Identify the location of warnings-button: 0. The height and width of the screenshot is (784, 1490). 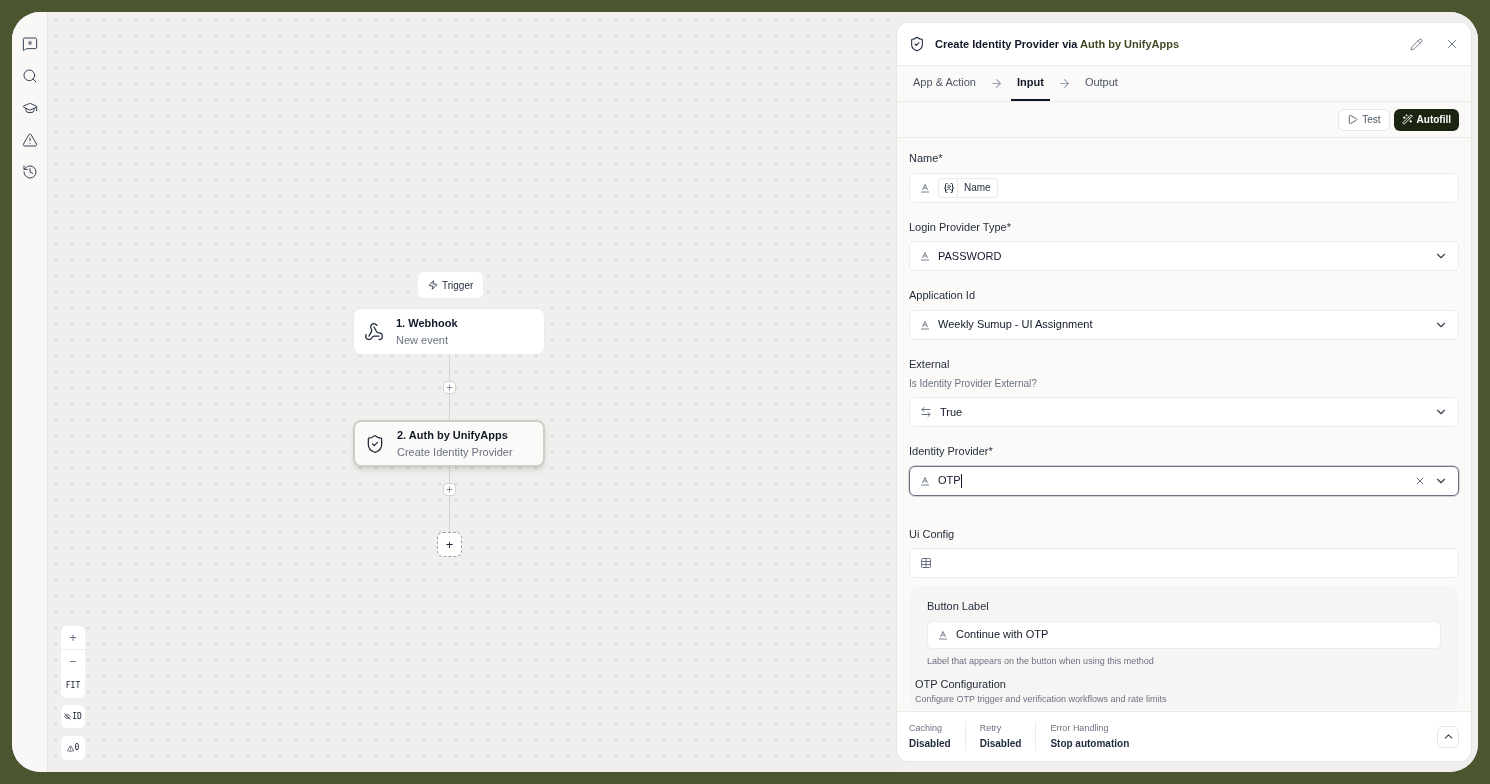
(73, 748).